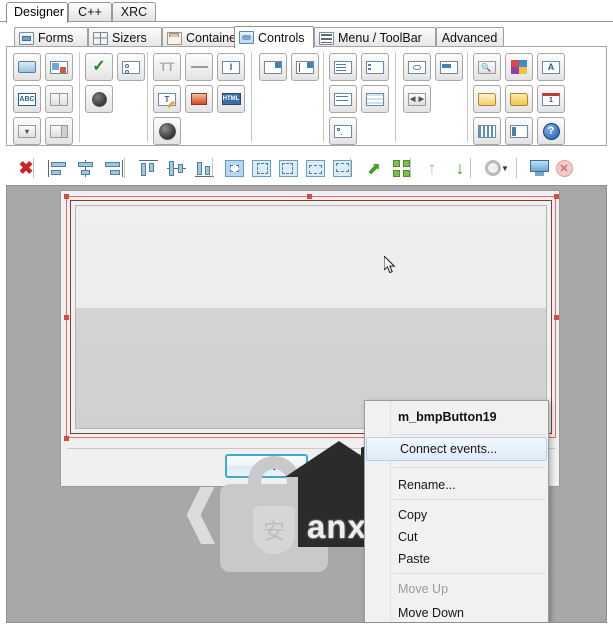 This screenshot has height=629, width=613. I want to click on palette-wxDatePicker: 1, so click(551, 99).